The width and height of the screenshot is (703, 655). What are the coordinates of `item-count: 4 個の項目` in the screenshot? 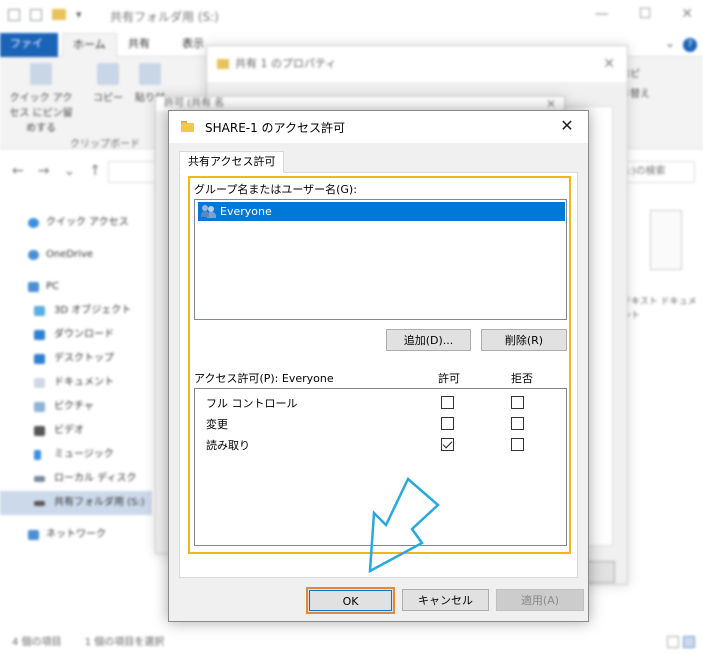 It's located at (37, 642).